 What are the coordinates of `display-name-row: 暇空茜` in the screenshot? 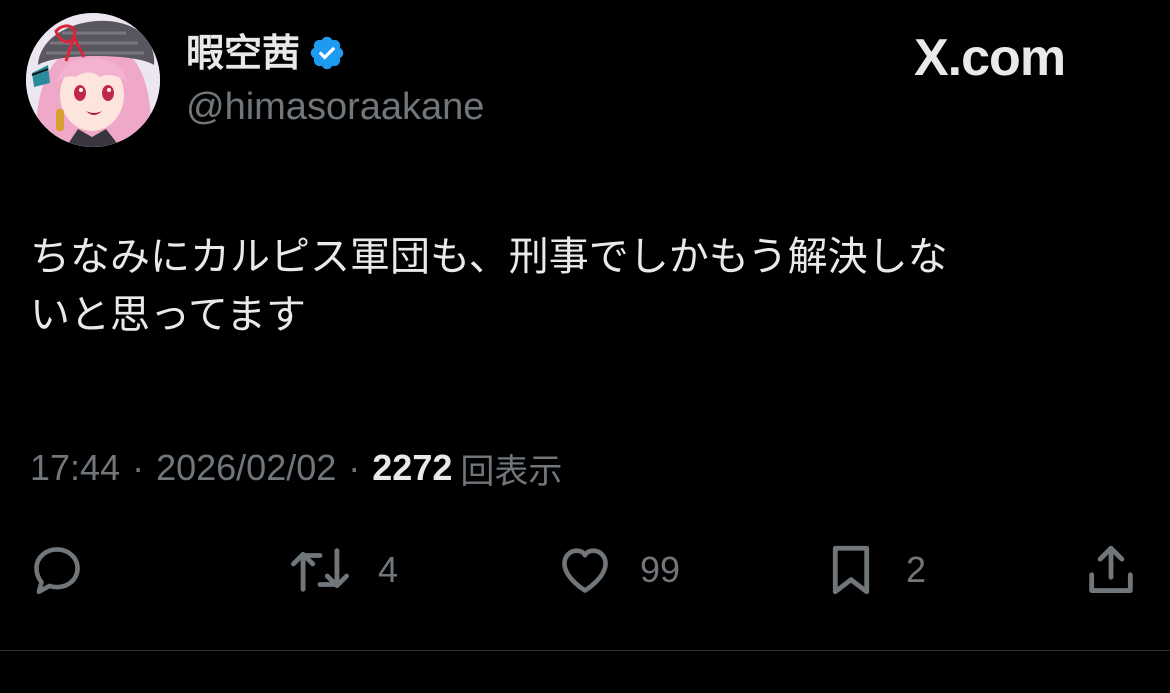 It's located at (266, 53).